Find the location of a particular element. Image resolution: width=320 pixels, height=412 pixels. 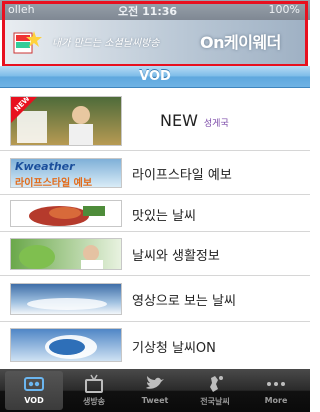

tab-more: More is located at coordinates (276, 390).